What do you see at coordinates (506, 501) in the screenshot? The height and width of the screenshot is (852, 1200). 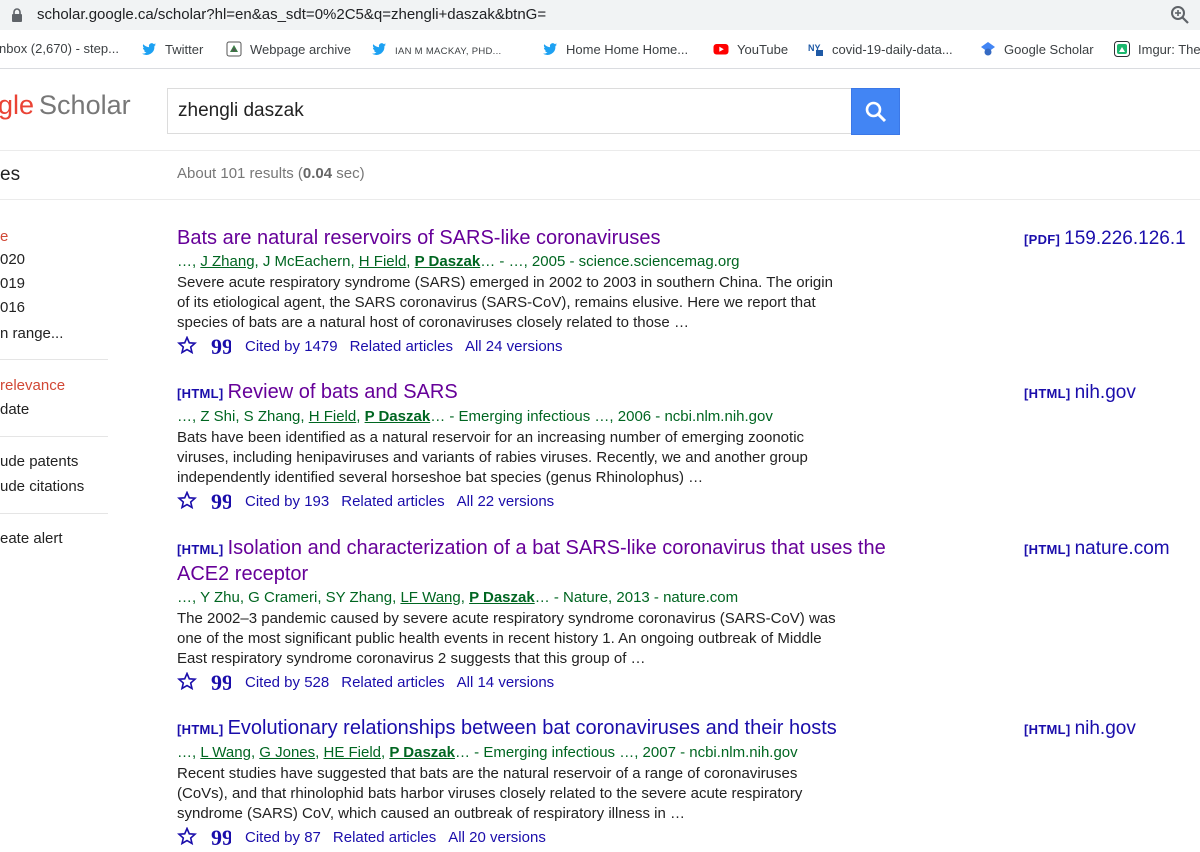 I see `all-versions-link: All 22 versions` at bounding box center [506, 501].